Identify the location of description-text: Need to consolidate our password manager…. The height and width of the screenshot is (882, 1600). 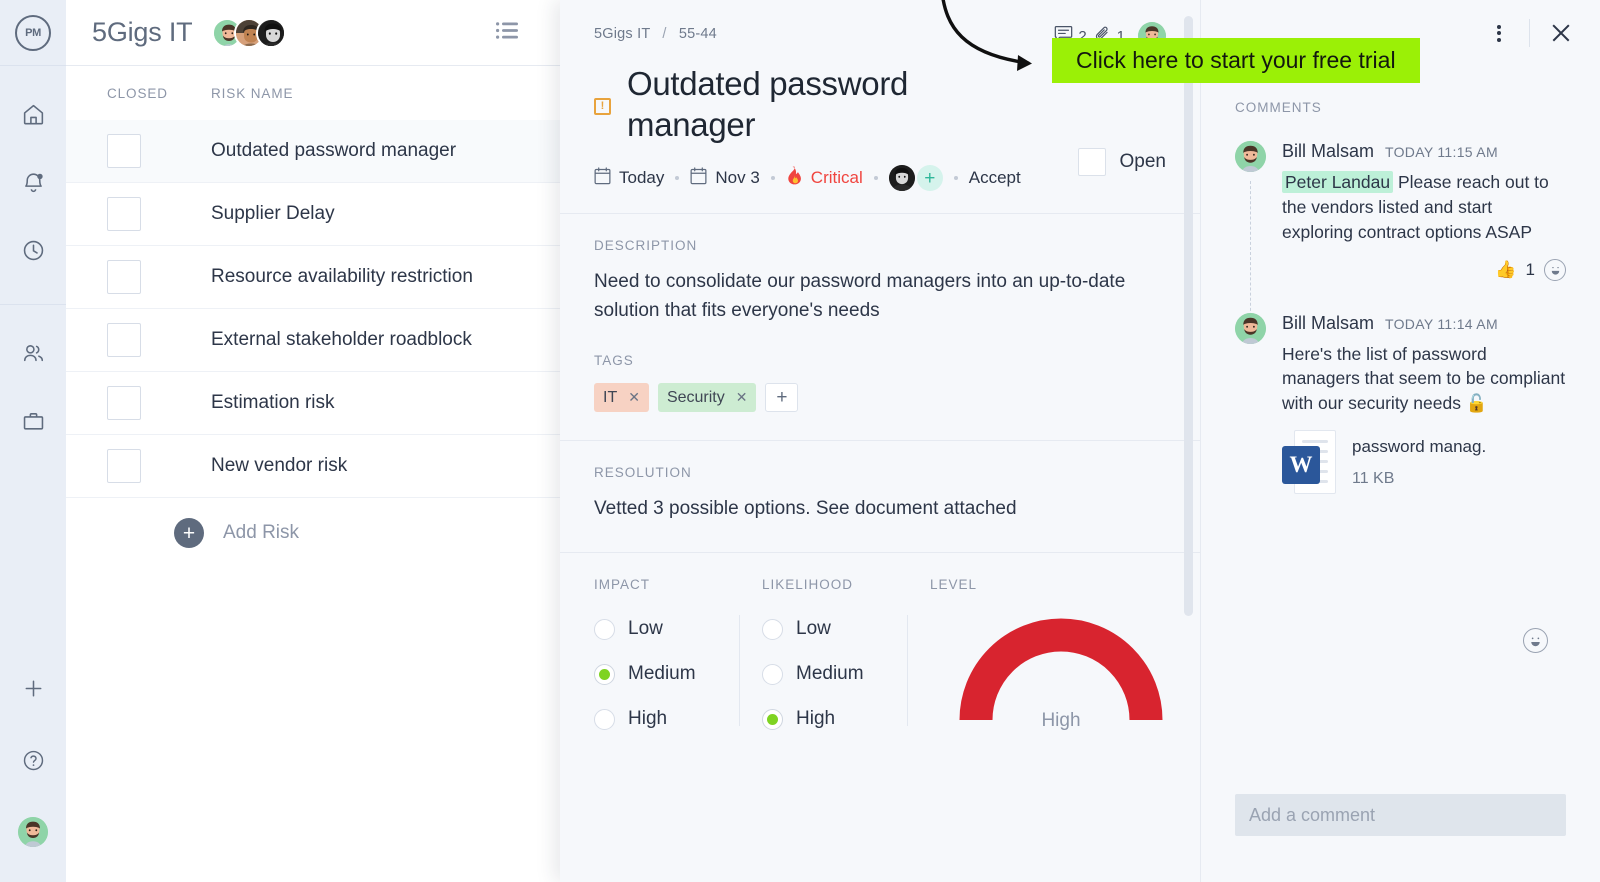
(874, 296).